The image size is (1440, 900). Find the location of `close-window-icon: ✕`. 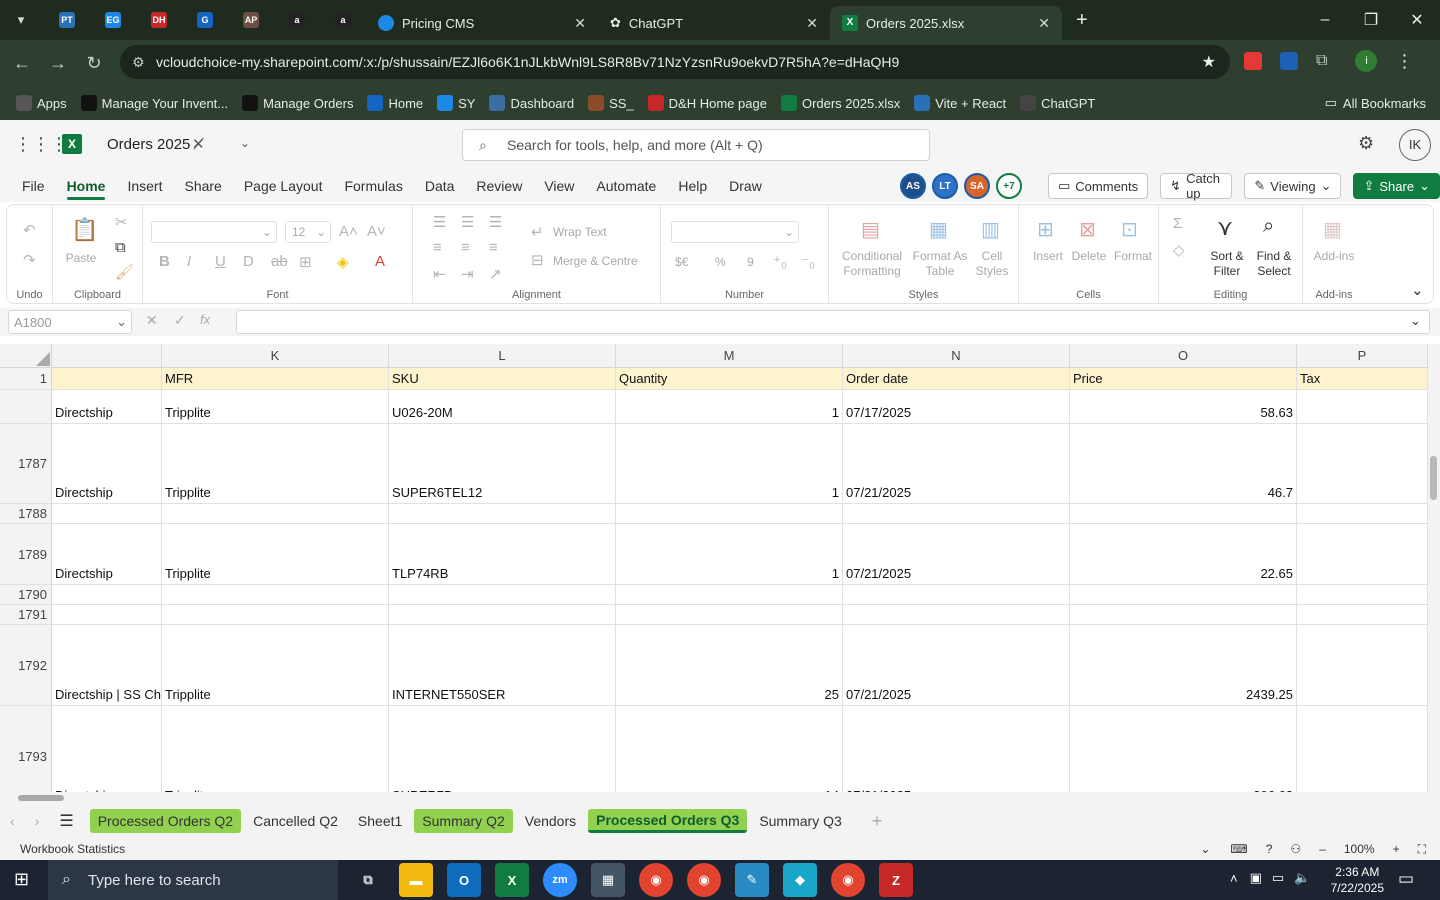

close-window-icon: ✕ is located at coordinates (1417, 20).